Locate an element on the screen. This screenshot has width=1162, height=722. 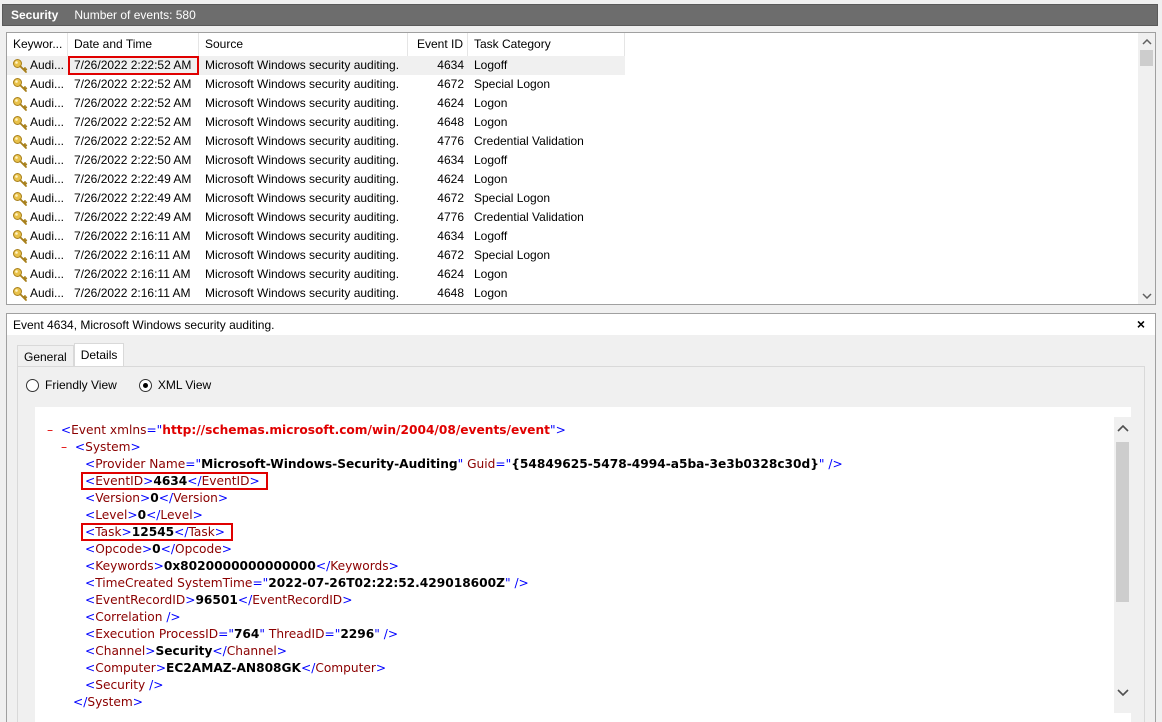
eventid-highlight-box: <EventID>4634</EventID> is located at coordinates (174, 481).